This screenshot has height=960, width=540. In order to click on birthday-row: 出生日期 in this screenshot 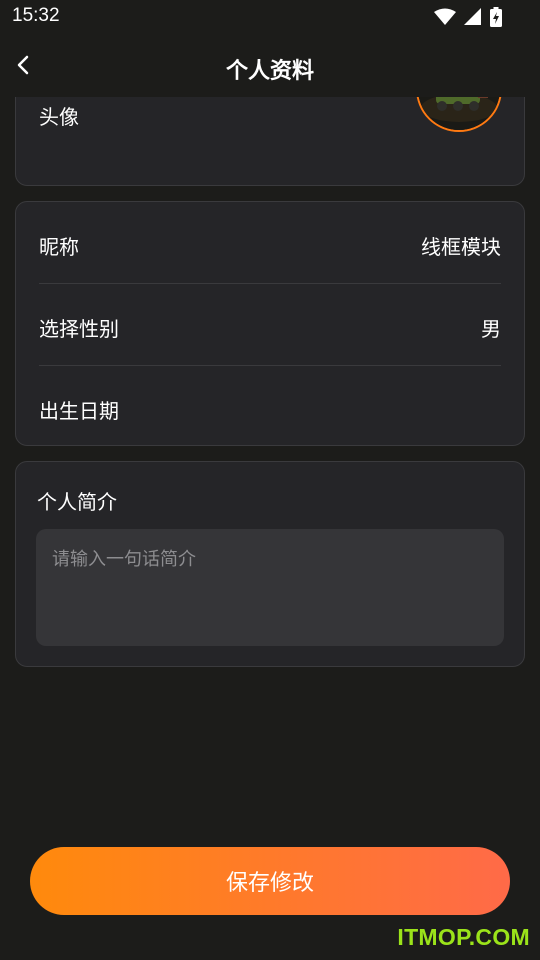, I will do `click(270, 406)`.